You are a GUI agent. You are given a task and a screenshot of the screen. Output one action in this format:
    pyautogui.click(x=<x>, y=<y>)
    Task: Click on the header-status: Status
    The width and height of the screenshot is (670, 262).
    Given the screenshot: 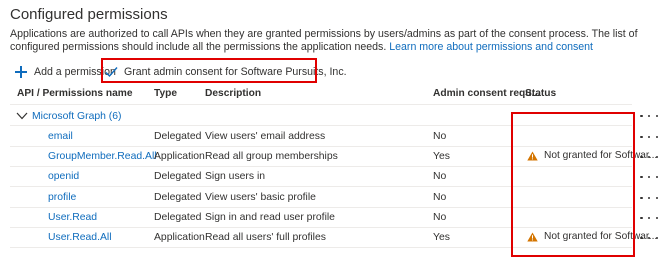 What is the action you would take?
    pyautogui.click(x=540, y=95)
    